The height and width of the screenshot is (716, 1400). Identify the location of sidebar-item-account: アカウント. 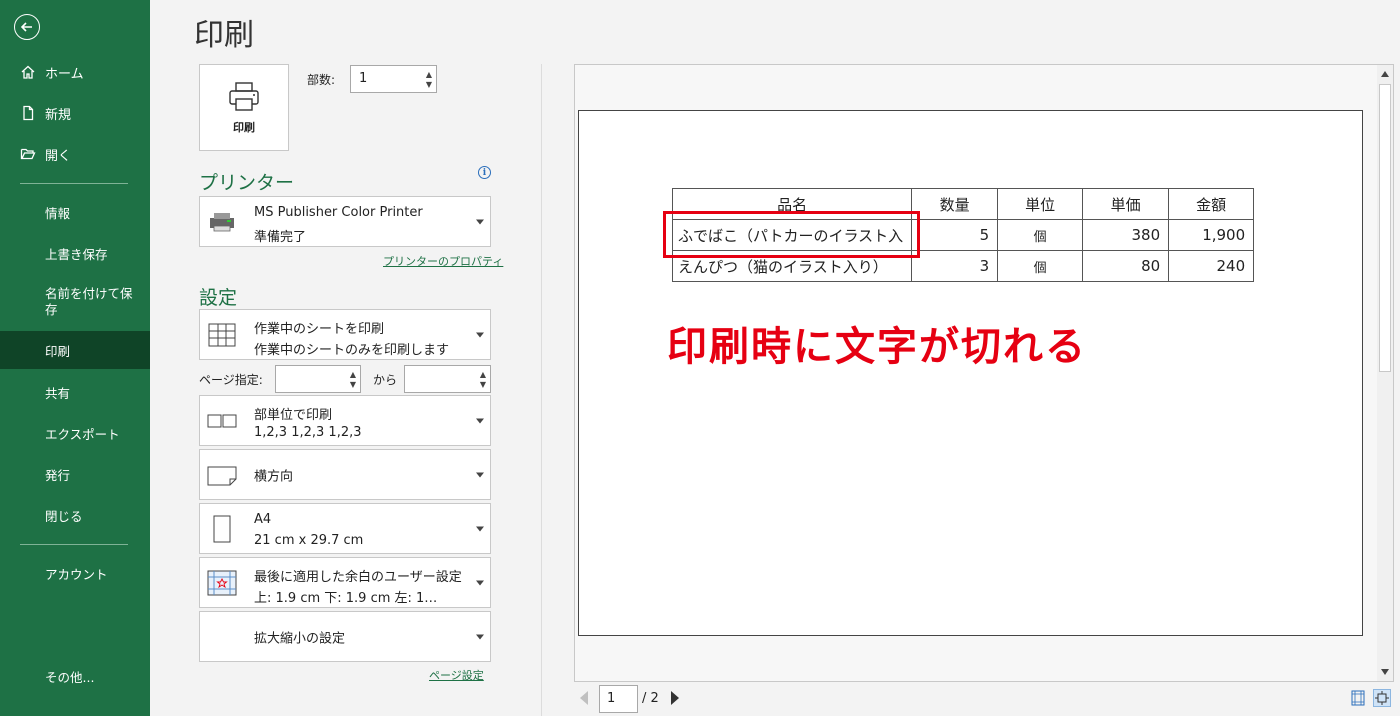
(75, 573).